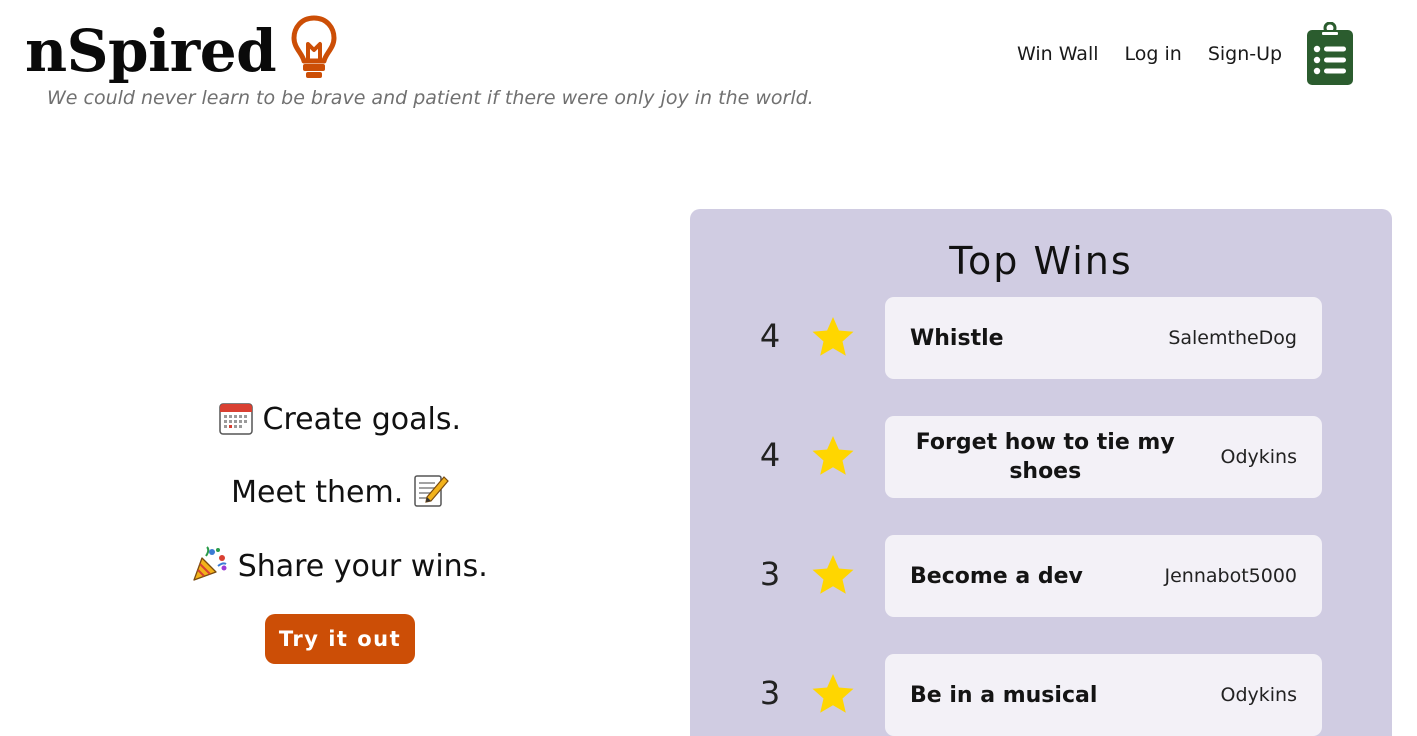  What do you see at coordinates (210, 569) in the screenshot?
I see `party-popper-icon` at bounding box center [210, 569].